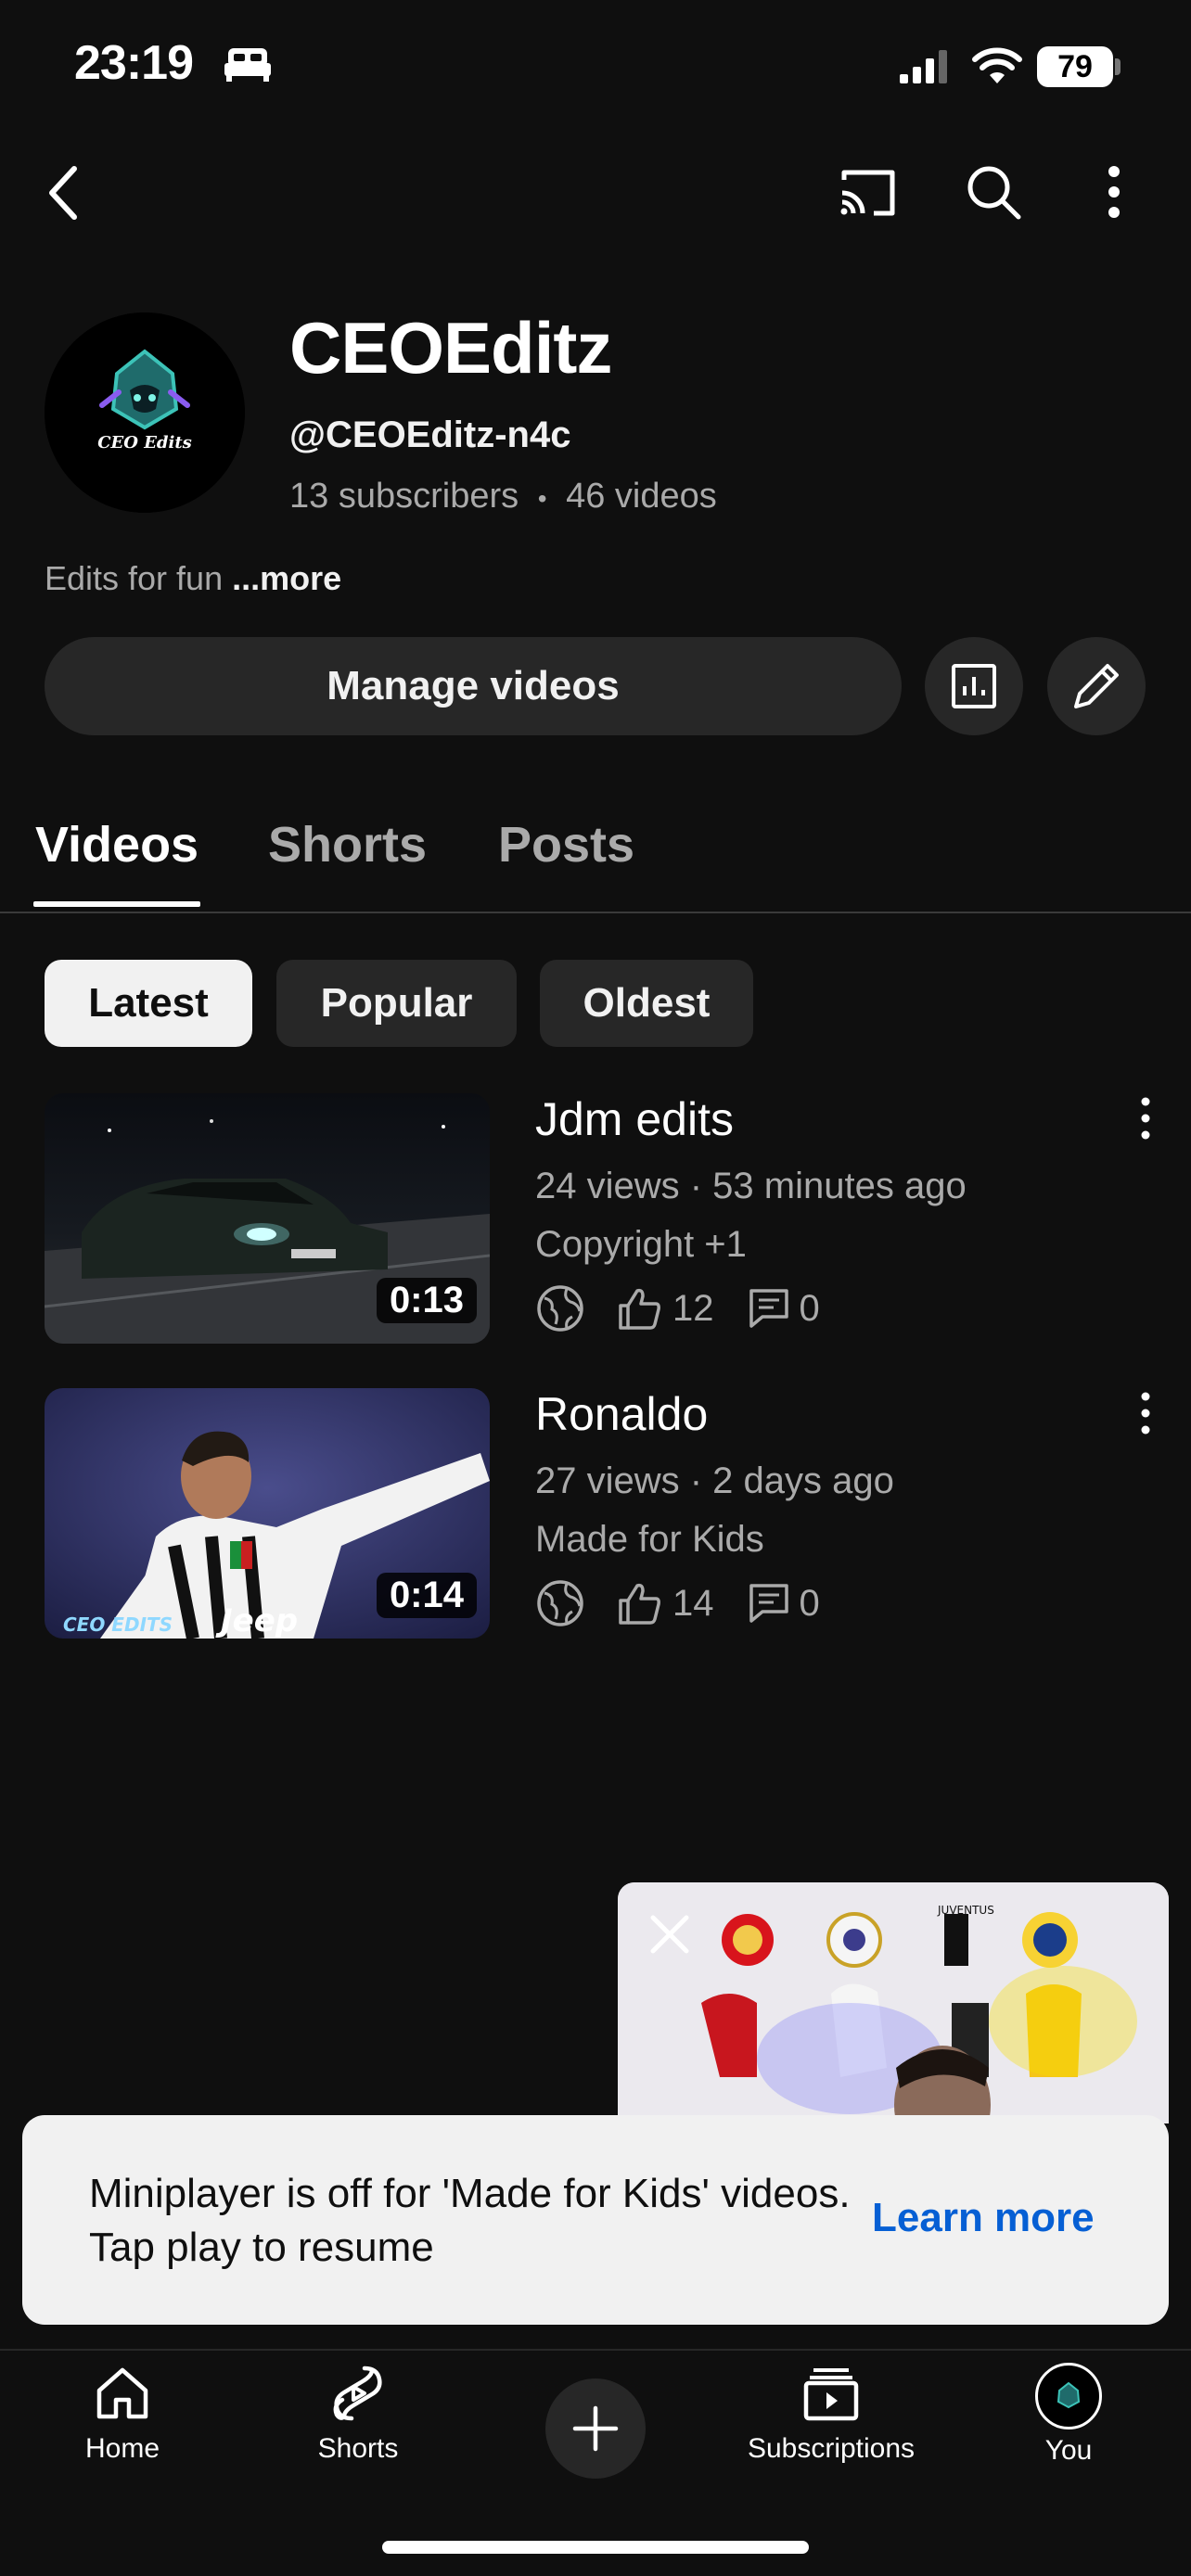 This screenshot has width=1191, height=2576. Describe the element at coordinates (358, 2448) in the screenshot. I see `nav-shorts-label: Shorts` at that location.